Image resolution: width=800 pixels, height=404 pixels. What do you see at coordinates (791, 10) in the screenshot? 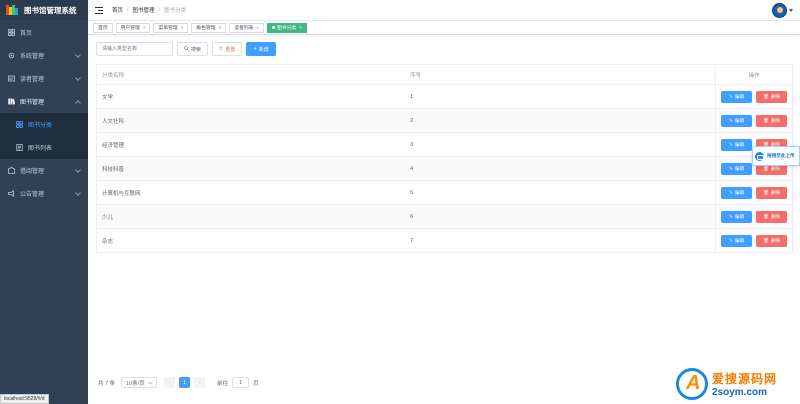
I see `caret-down-icon` at bounding box center [791, 10].